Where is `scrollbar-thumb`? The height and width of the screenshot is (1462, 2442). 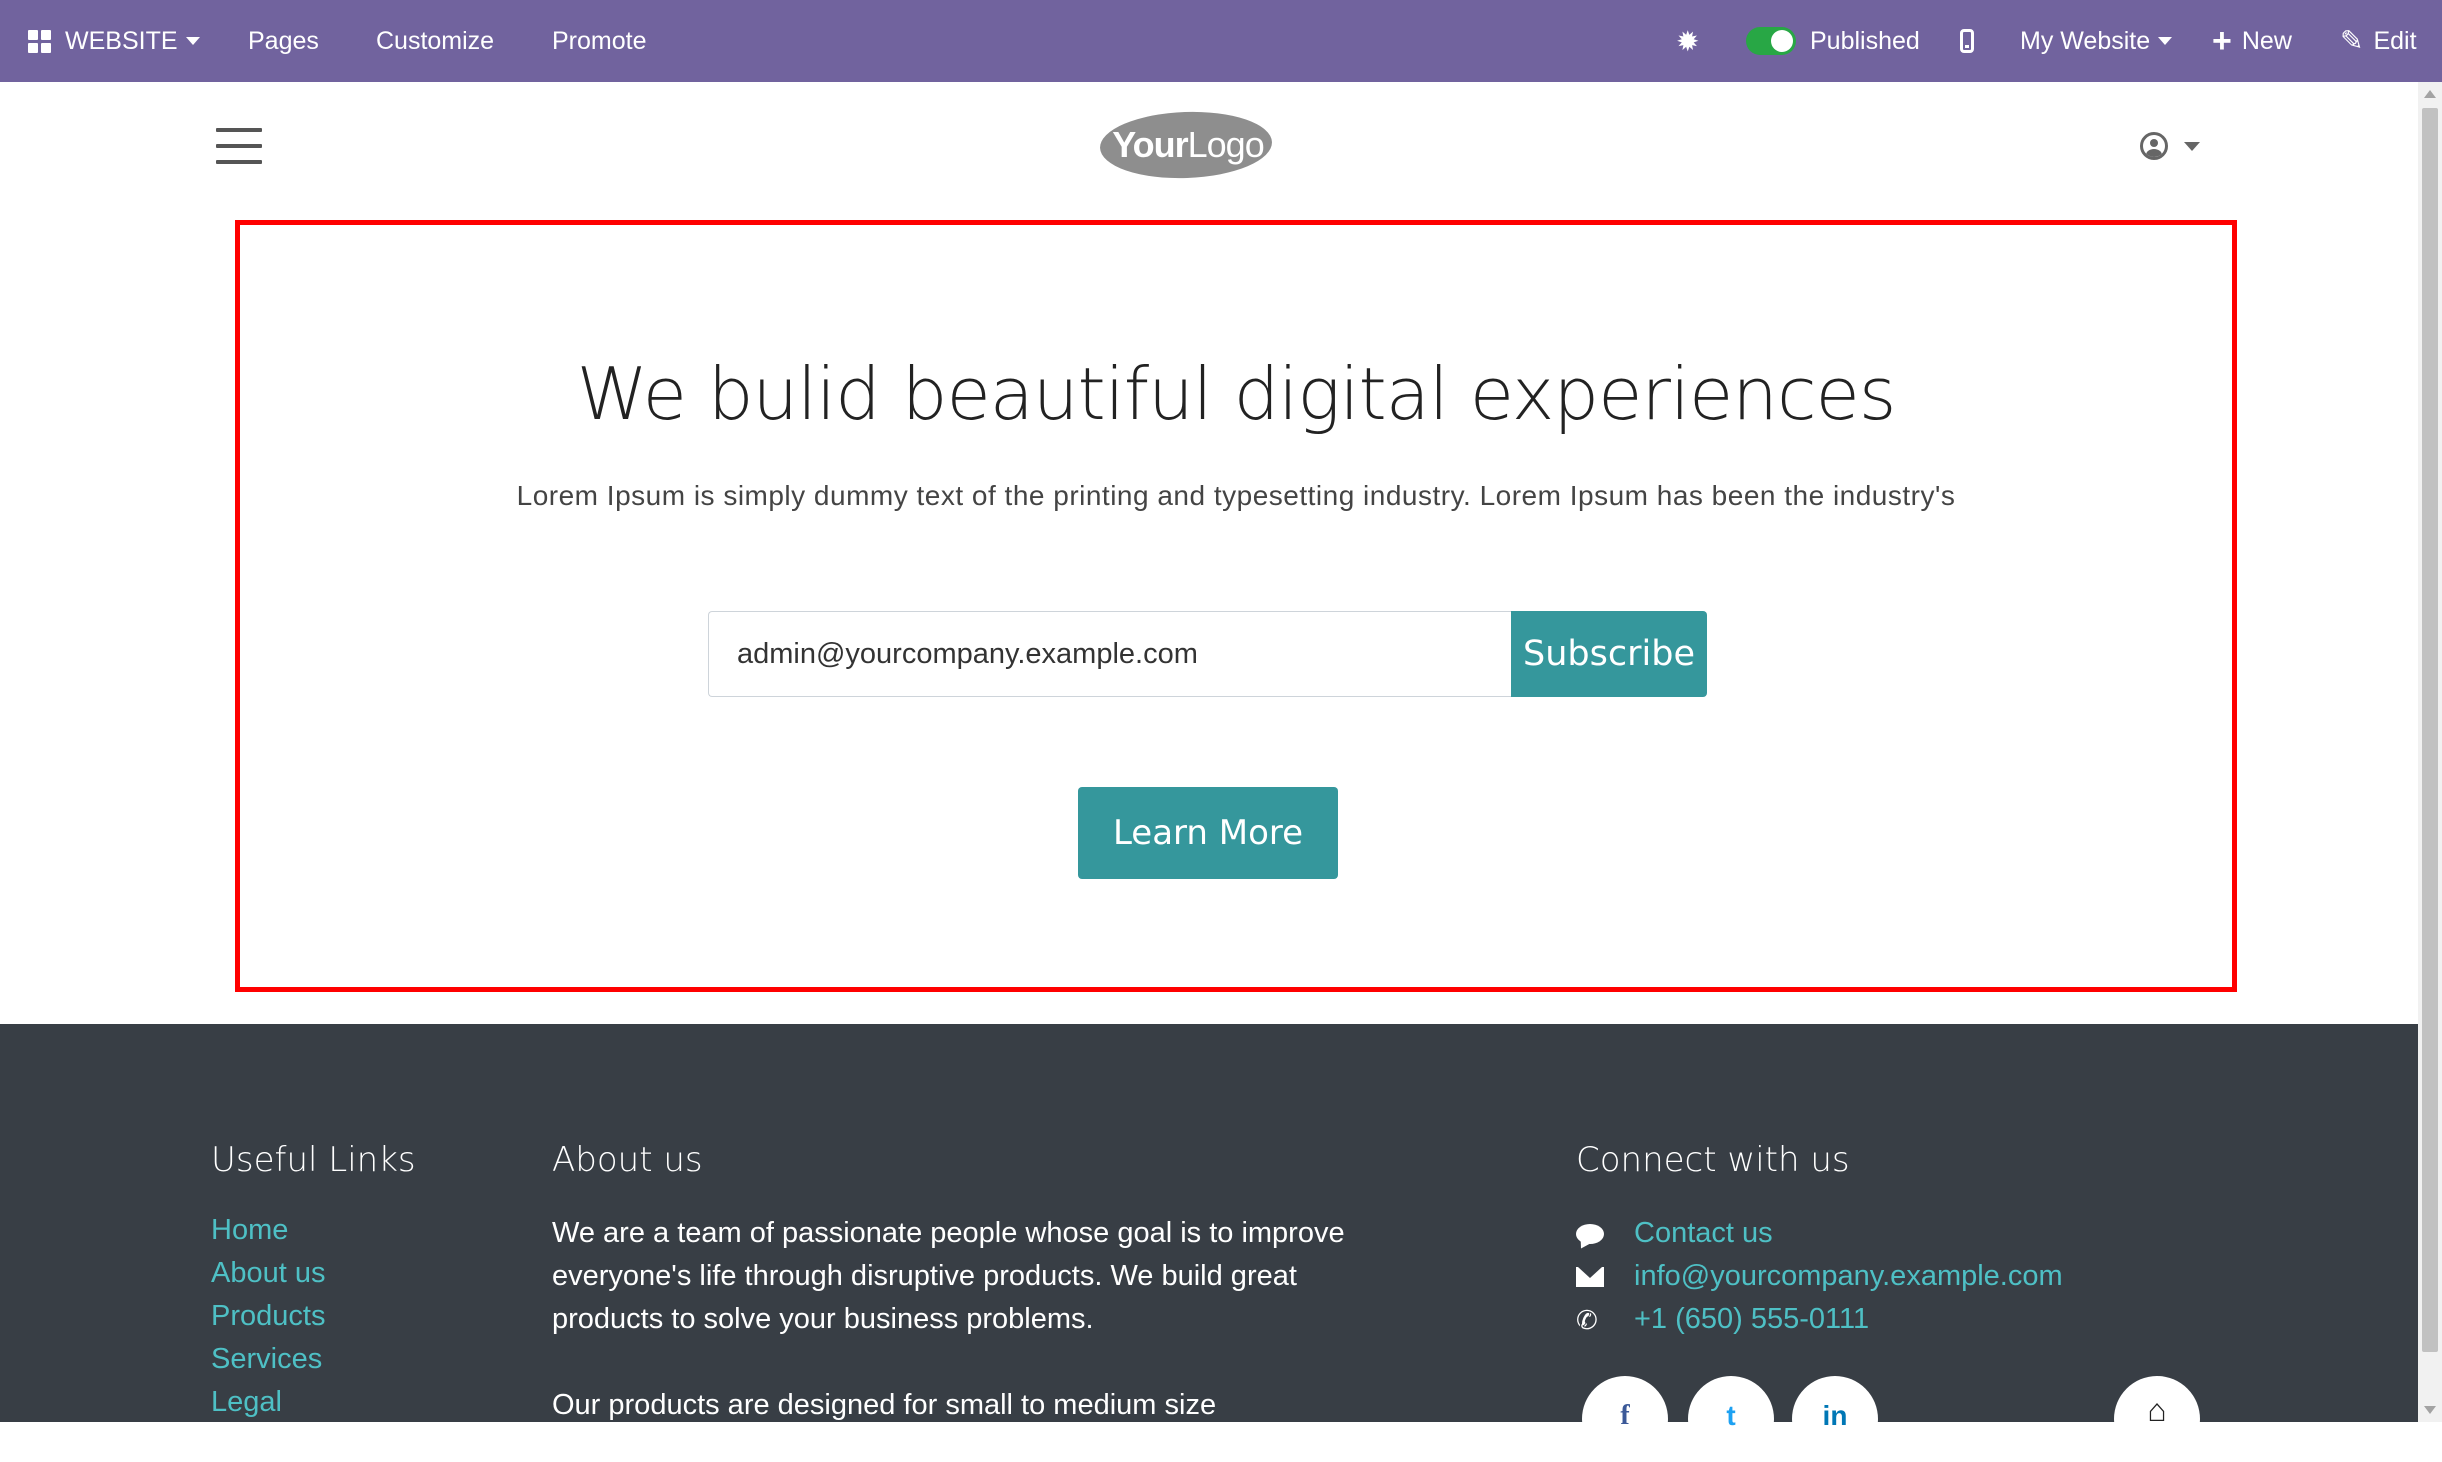
scrollbar-thumb is located at coordinates (2430, 730).